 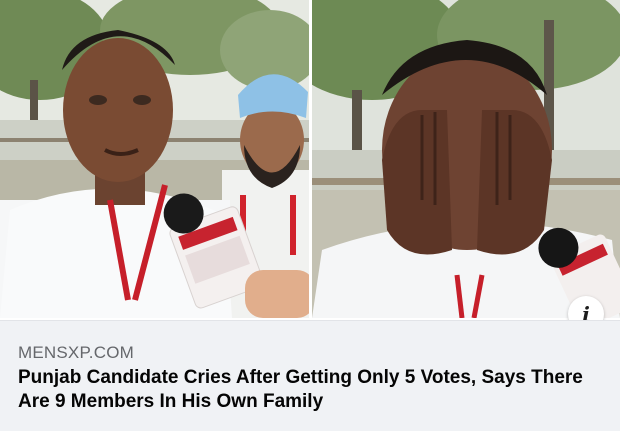 I want to click on link-domain: MENSXP.COM, so click(x=76, y=352).